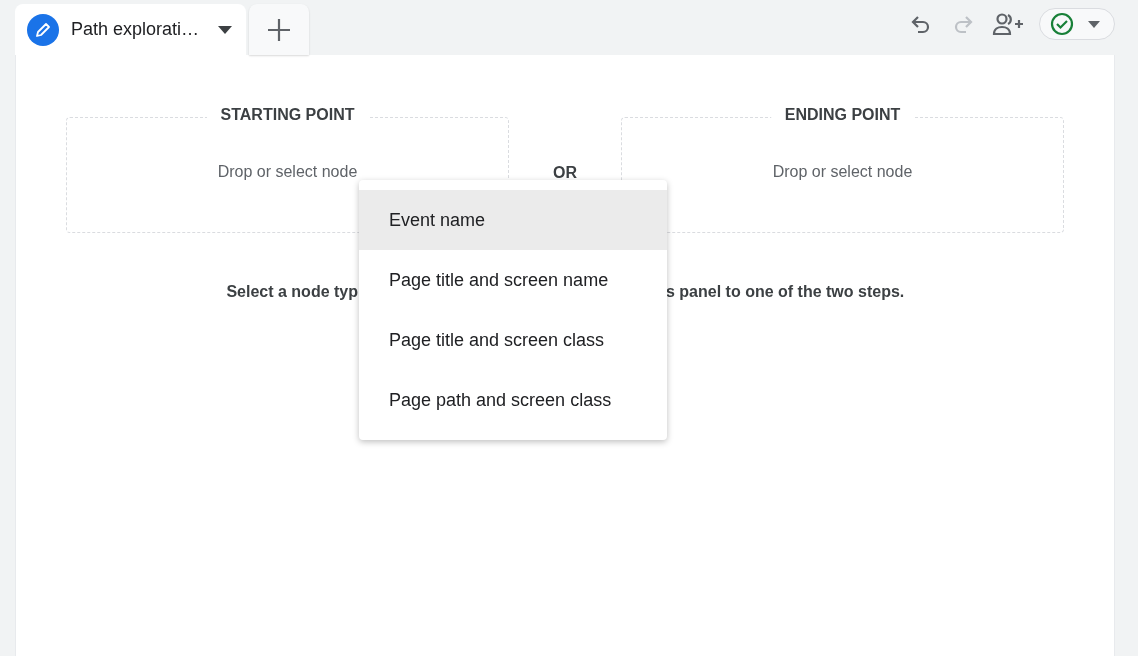 The height and width of the screenshot is (656, 1138). What do you see at coordinates (513, 340) in the screenshot?
I see `menu-item: Page title and screen class` at bounding box center [513, 340].